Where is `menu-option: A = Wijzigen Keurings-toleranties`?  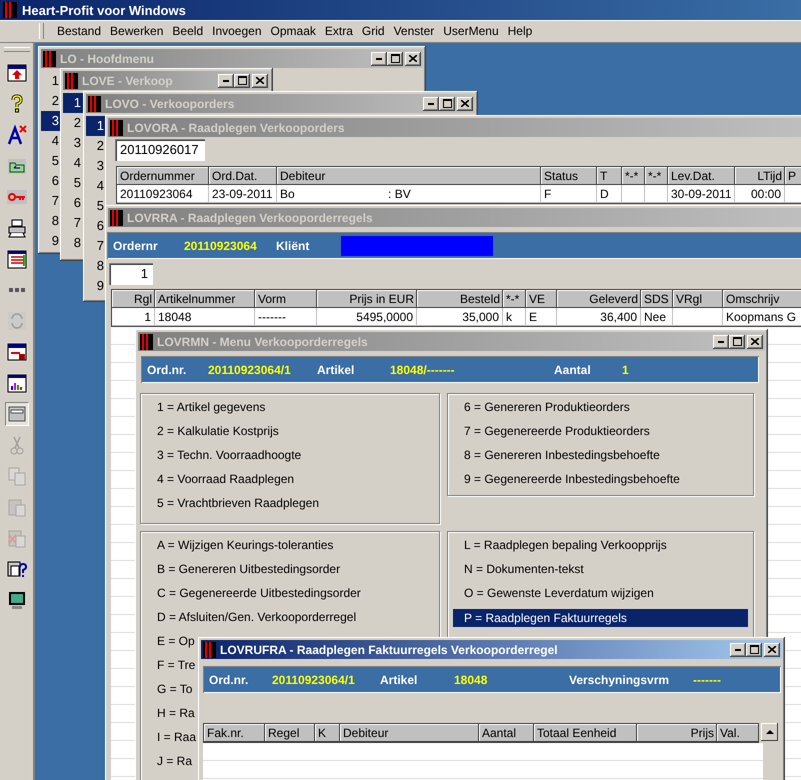 menu-option: A = Wijzigen Keurings-toleranties is located at coordinates (240, 545).